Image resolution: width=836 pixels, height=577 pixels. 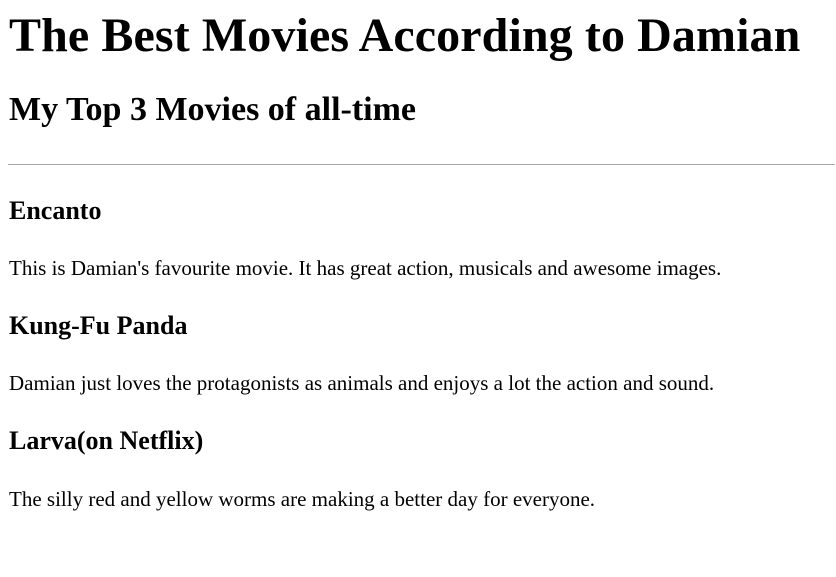 I want to click on movie-title-kung-fu-panda: Kung-Fu Panda, so click(x=98, y=325).